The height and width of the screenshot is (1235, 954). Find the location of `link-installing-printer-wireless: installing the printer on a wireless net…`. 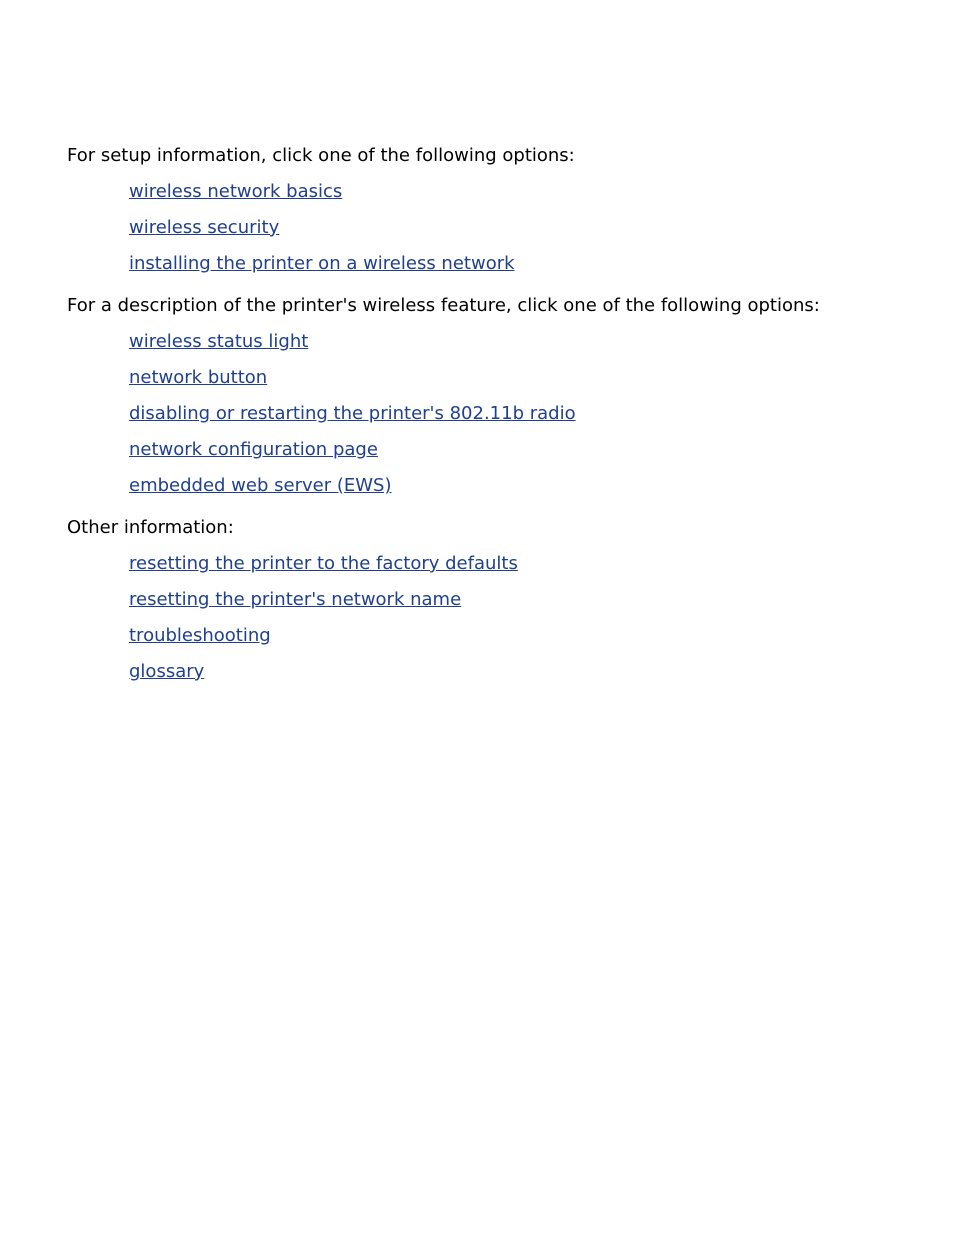

link-installing-printer-wireless: installing the printer on a wireless net… is located at coordinates (322, 263).